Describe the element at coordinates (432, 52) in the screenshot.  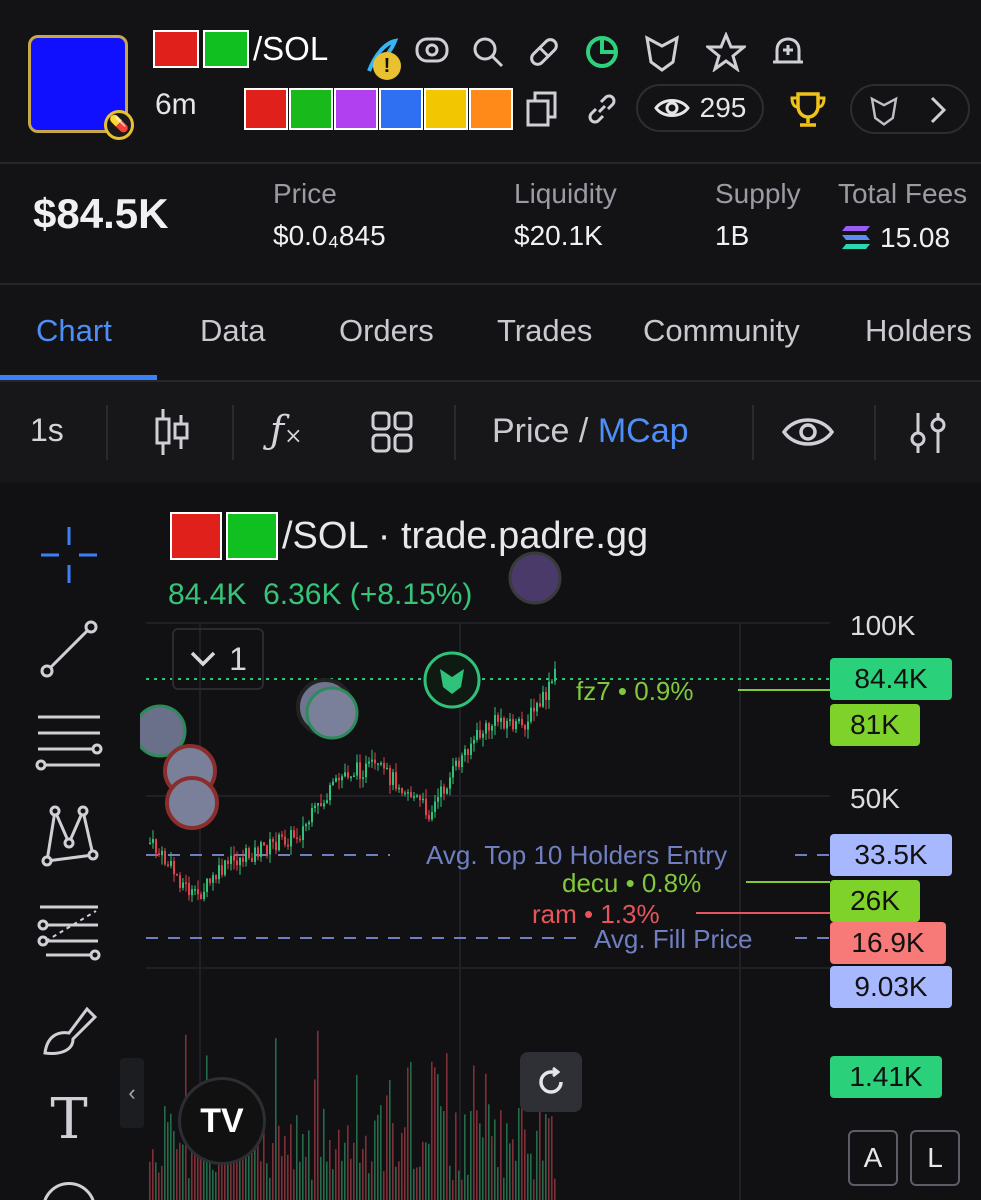
I see `chat-icon` at that location.